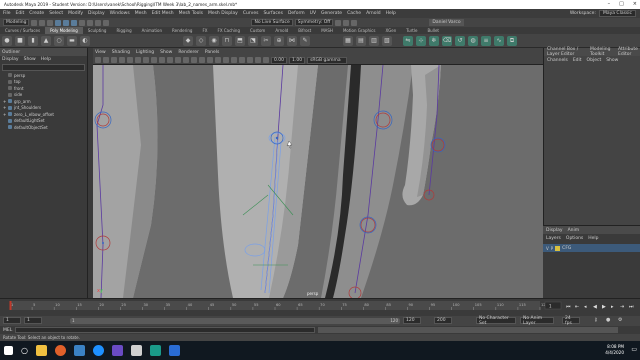 This screenshot has width=640, height=360. Describe the element at coordinates (566, 52) in the screenshot. I see `channelbox-tab-channel-box-layer-editor: Channel Box / Layer Editor` at that location.